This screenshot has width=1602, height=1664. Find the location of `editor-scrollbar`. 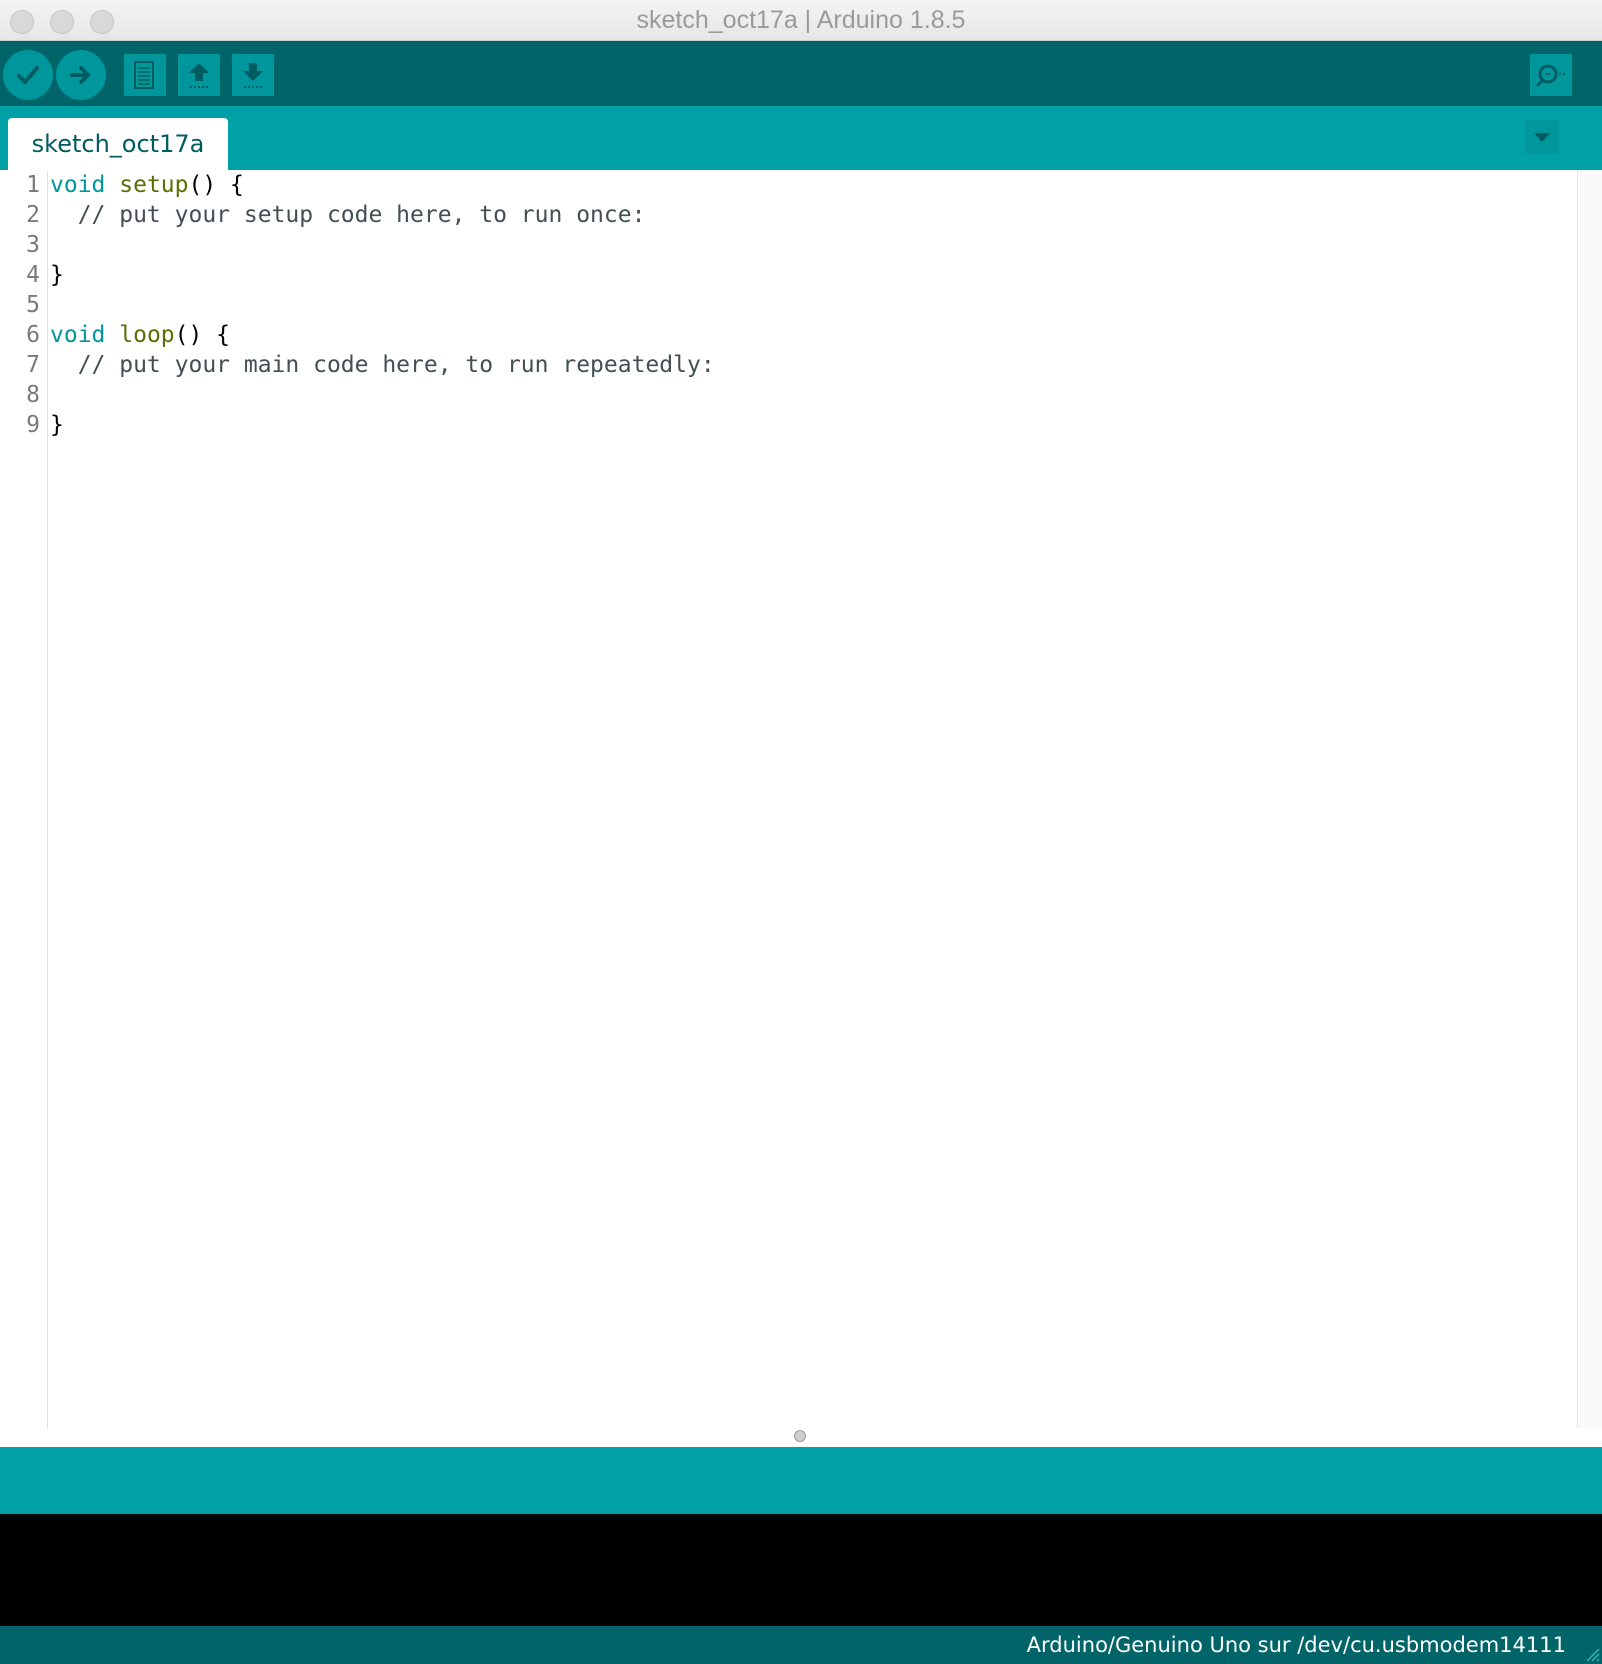

editor-scrollbar is located at coordinates (1589, 799).